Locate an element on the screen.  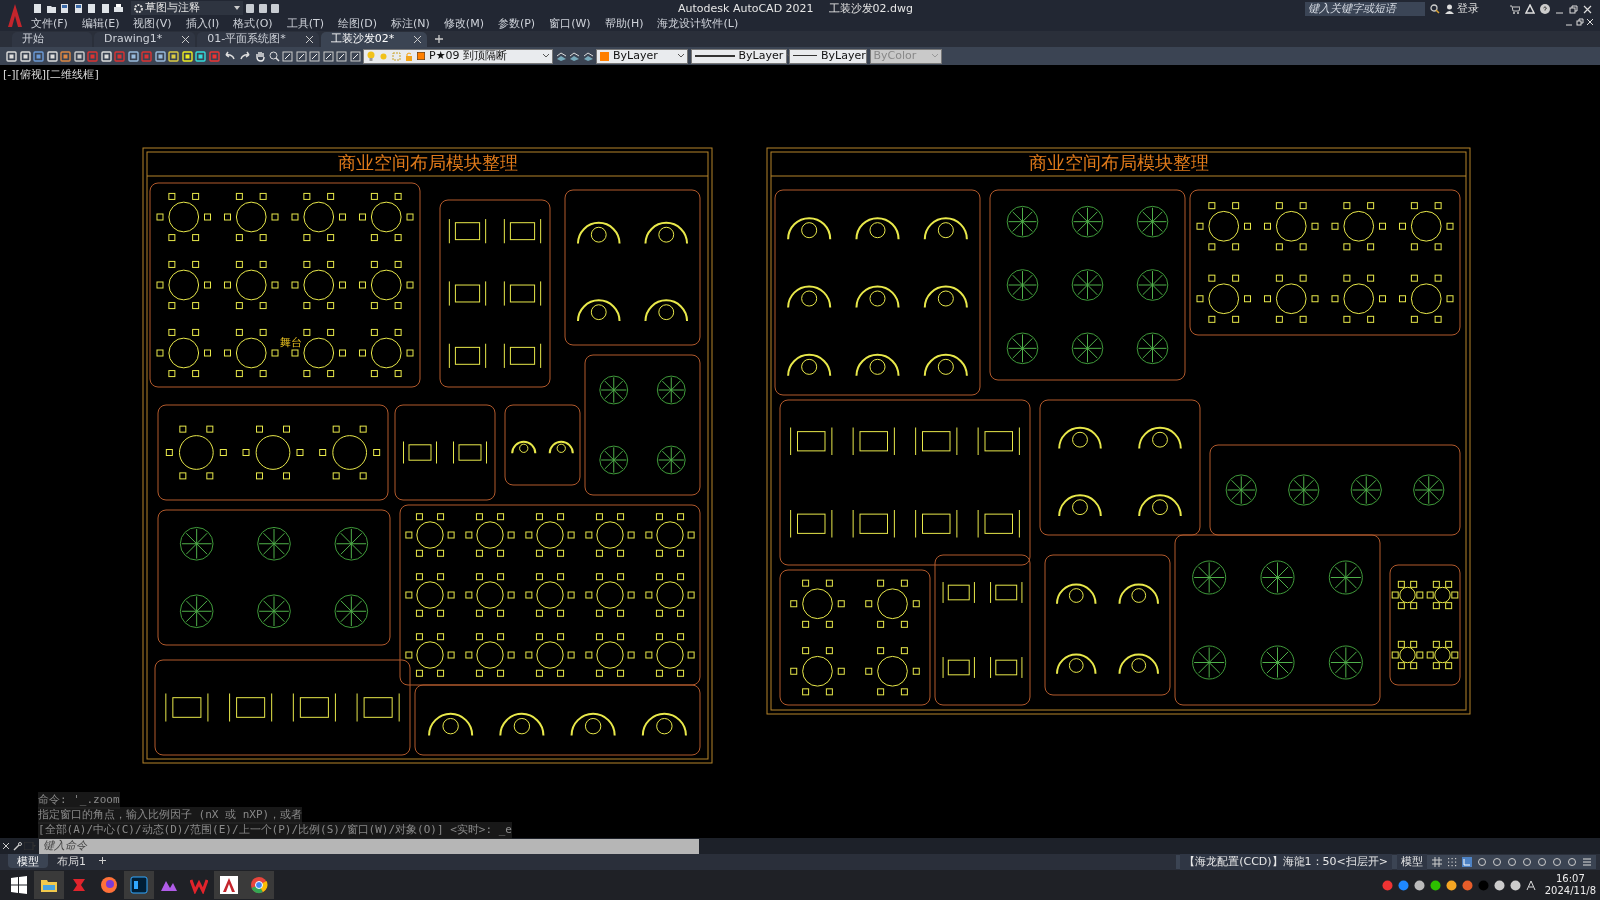
search-icon is located at coordinates (1435, 9).